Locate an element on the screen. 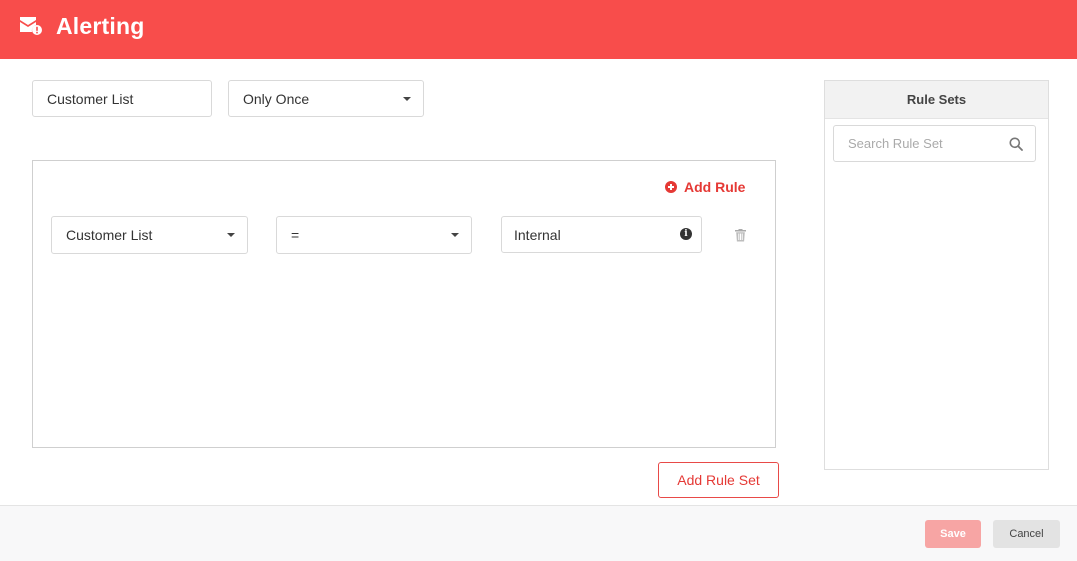  rule-operator-value: = is located at coordinates (295, 235).